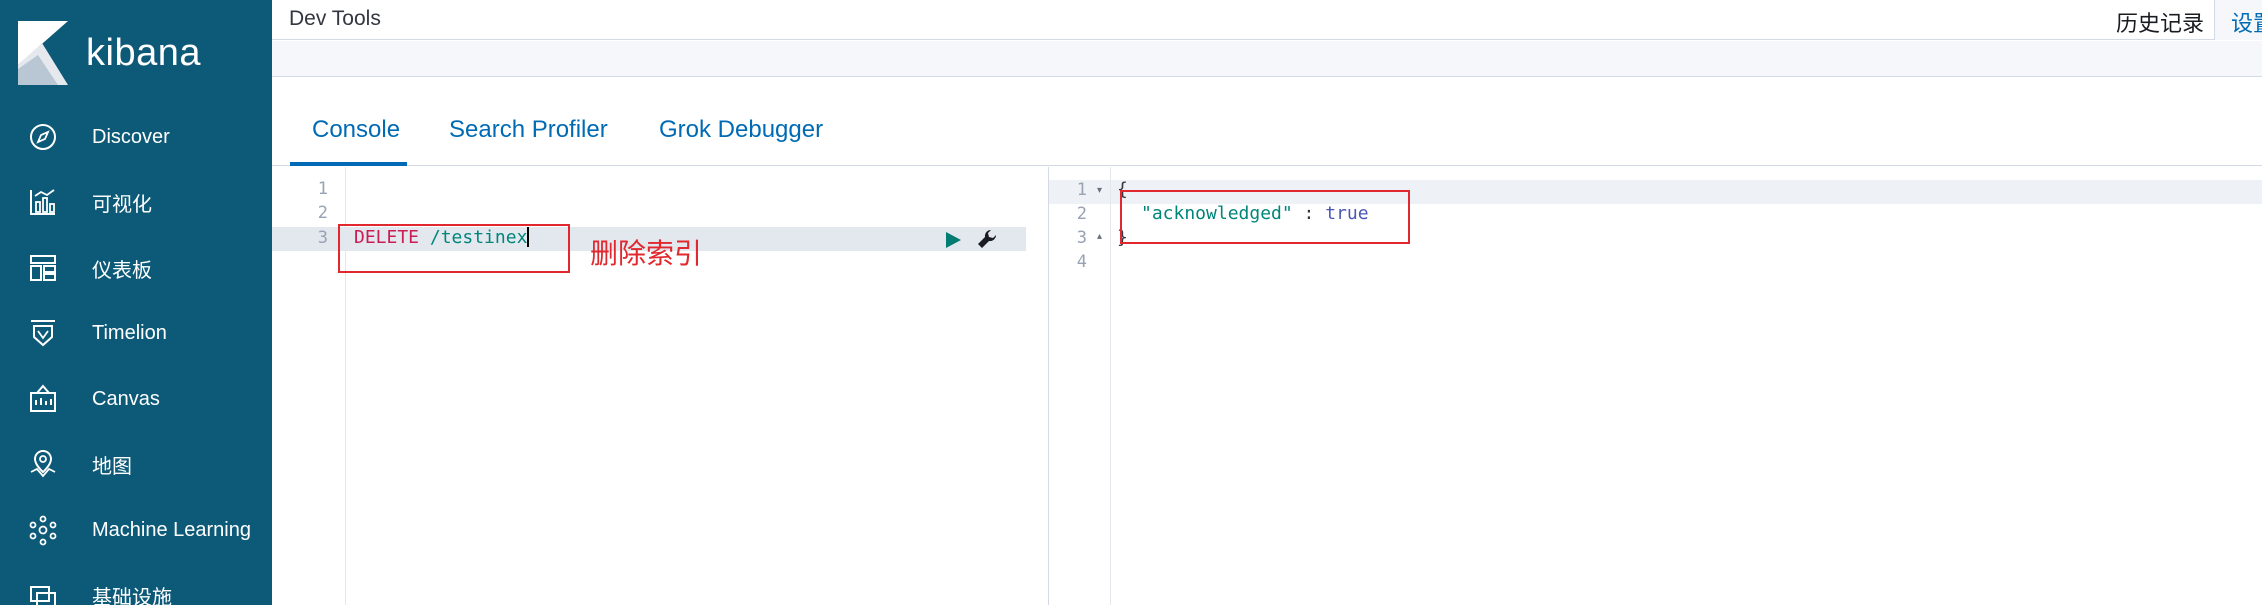 Image resolution: width=2262 pixels, height=605 pixels. Describe the element at coordinates (43, 463) in the screenshot. I see `map-pin-icon` at that location.